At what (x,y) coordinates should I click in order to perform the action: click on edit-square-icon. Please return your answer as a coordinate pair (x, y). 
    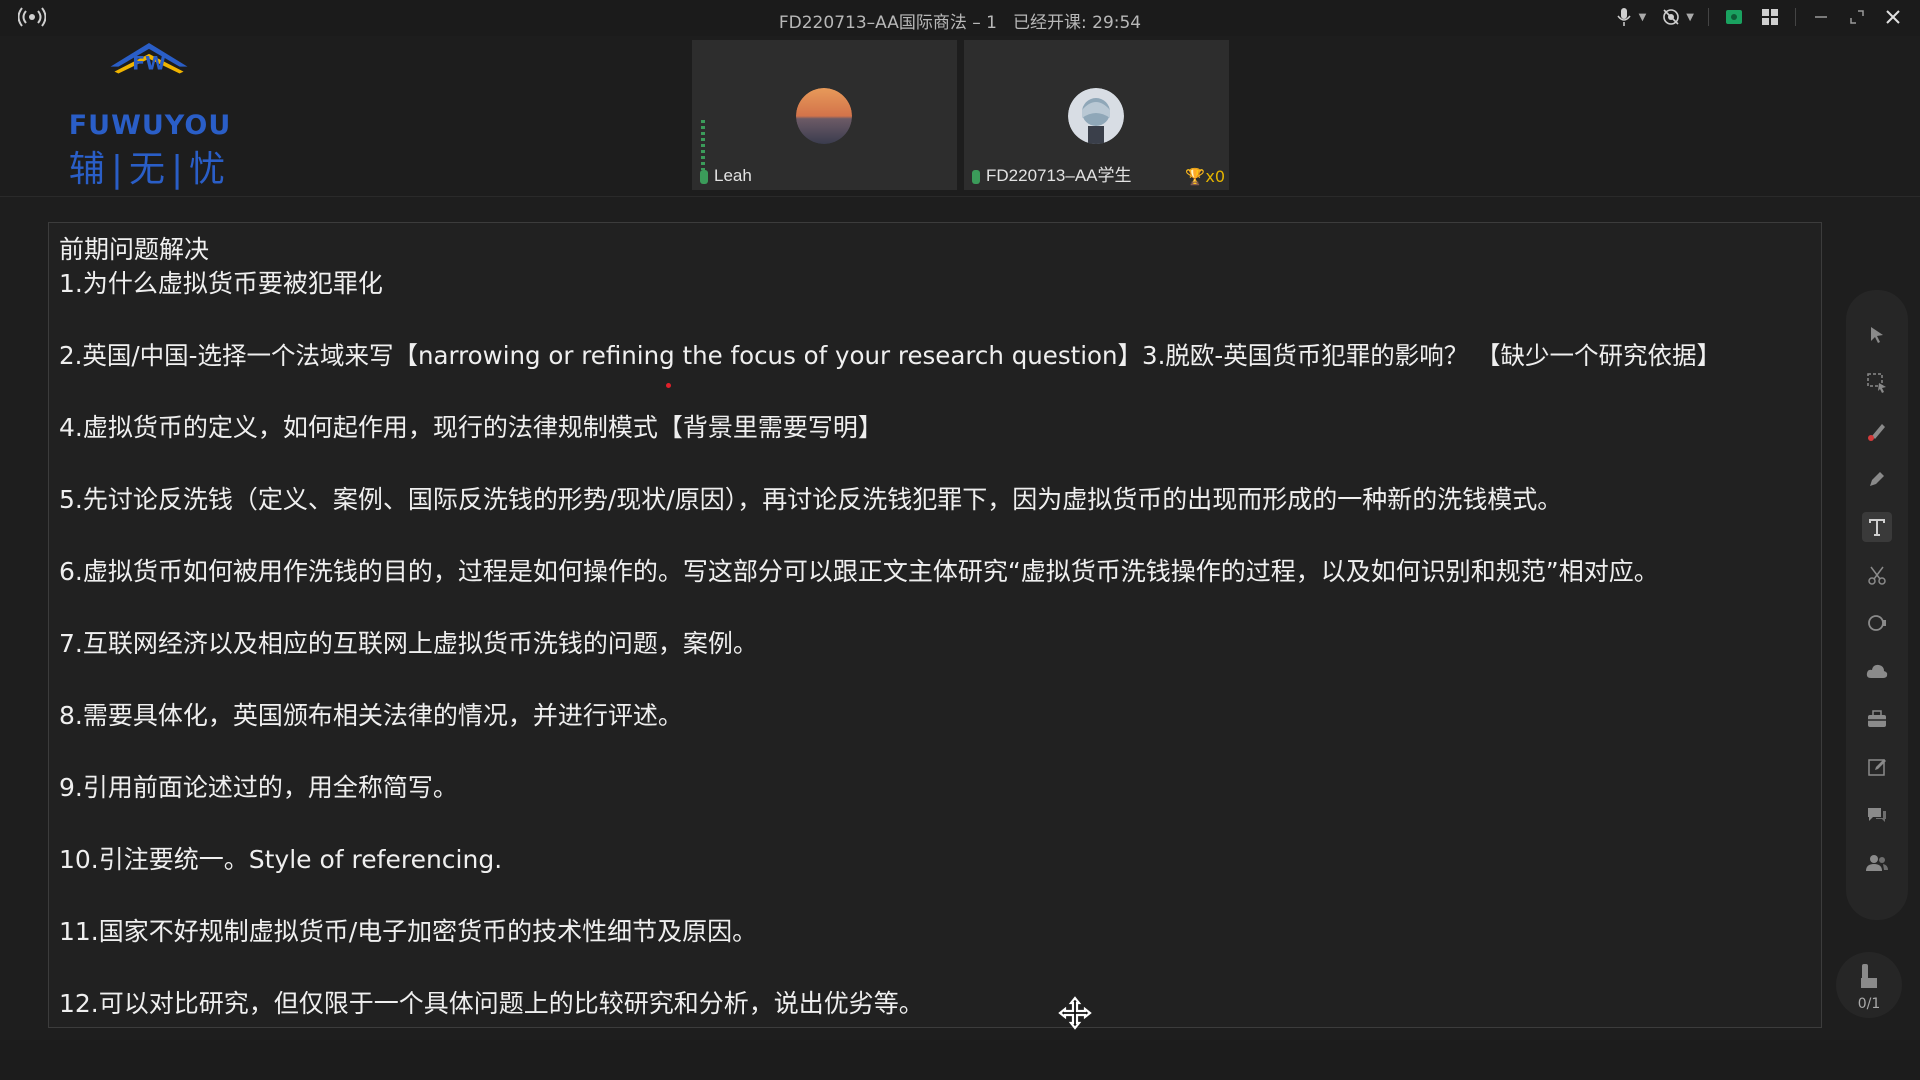
    Looking at the image, I should click on (1877, 767).